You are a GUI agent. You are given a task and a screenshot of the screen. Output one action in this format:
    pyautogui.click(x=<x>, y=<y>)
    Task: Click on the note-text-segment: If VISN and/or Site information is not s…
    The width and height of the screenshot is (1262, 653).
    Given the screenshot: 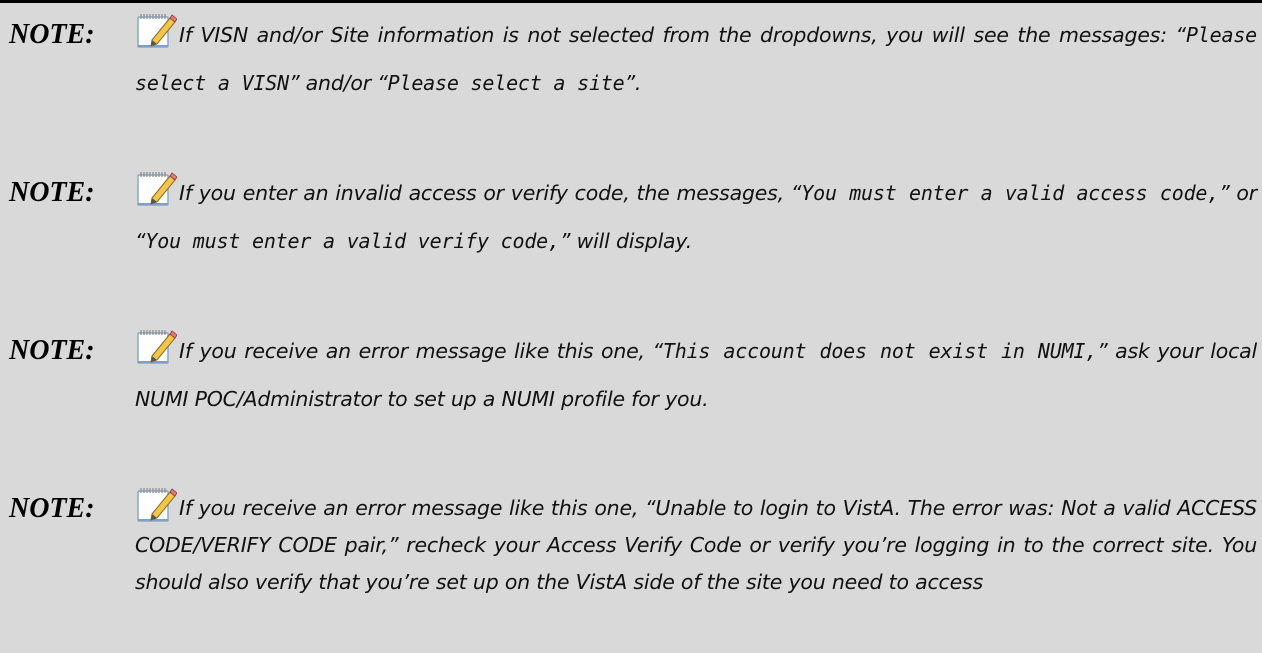 What is the action you would take?
    pyautogui.click(x=682, y=35)
    